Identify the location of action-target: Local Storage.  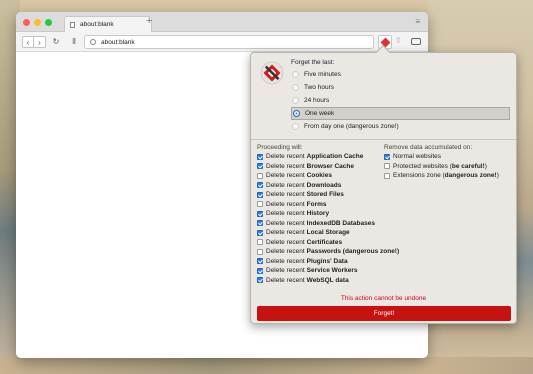
(328, 233).